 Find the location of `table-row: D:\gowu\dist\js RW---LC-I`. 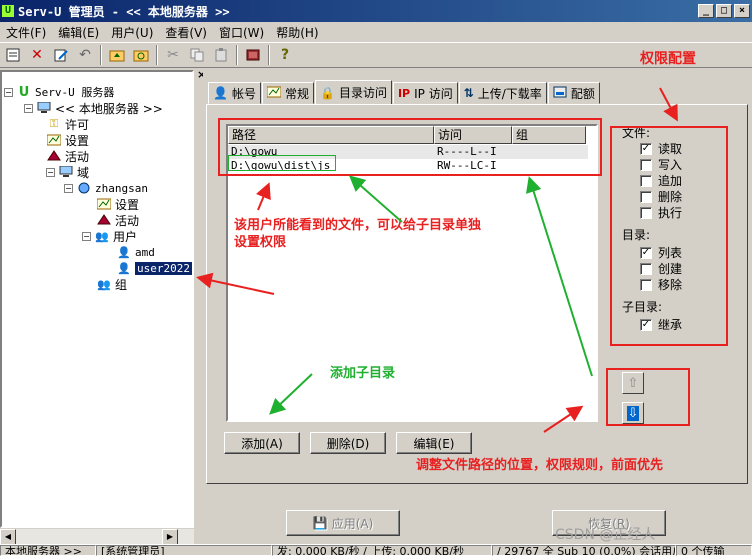

table-row: D:\gowu\dist\js RW---LC-I is located at coordinates (408, 166).